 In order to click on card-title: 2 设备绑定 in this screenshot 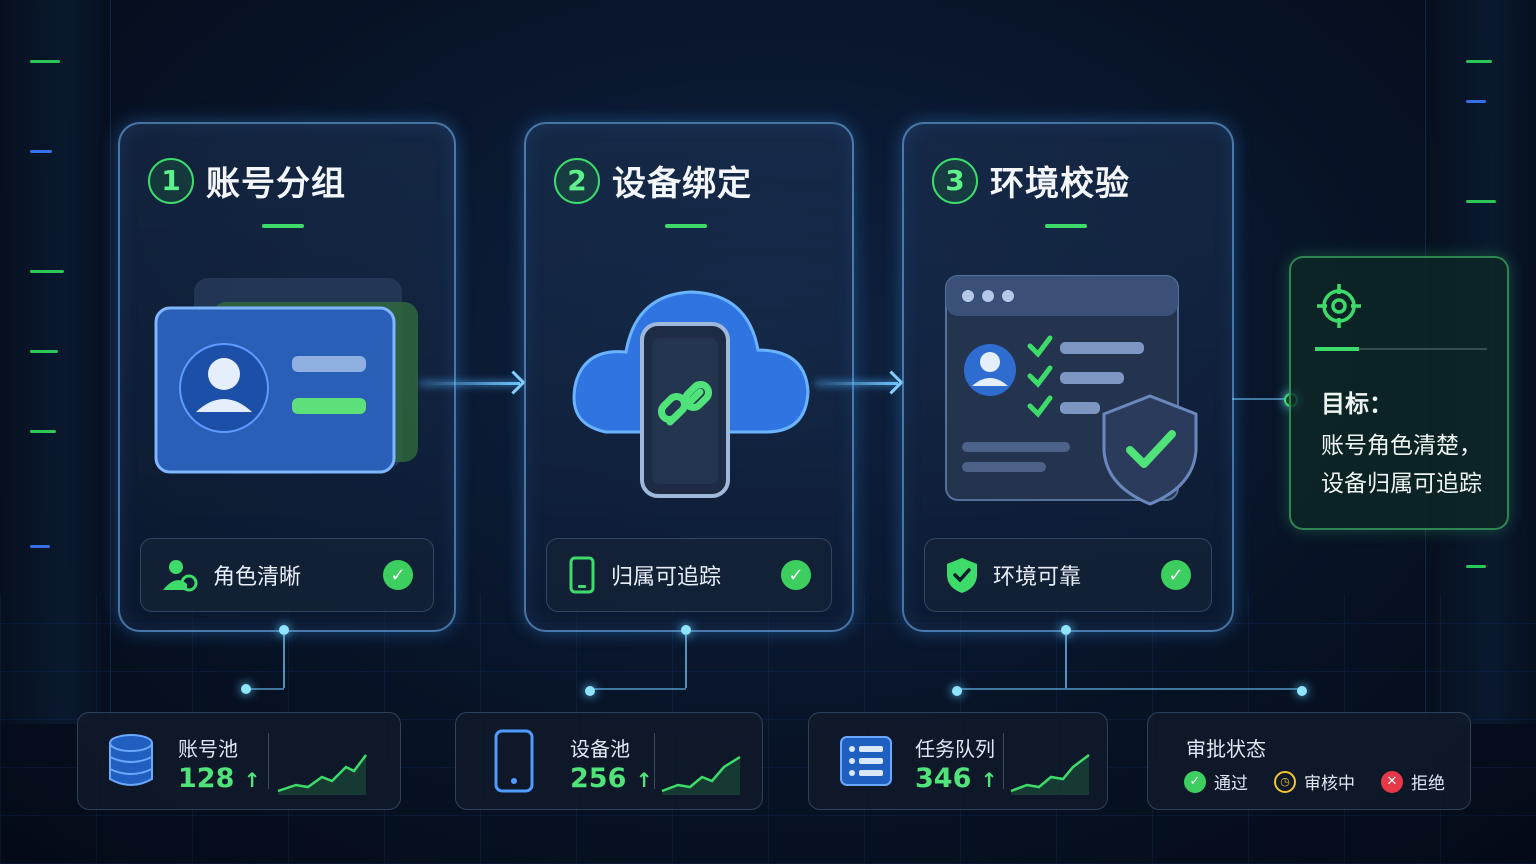, I will do `click(653, 180)`.